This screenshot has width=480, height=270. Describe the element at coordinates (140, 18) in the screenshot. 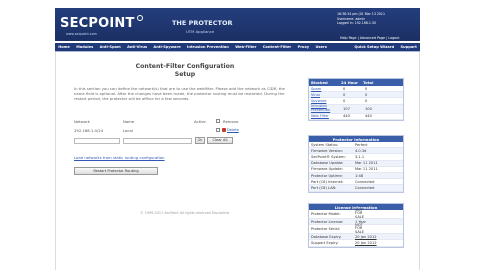

I see `logo-mark-icon` at that location.